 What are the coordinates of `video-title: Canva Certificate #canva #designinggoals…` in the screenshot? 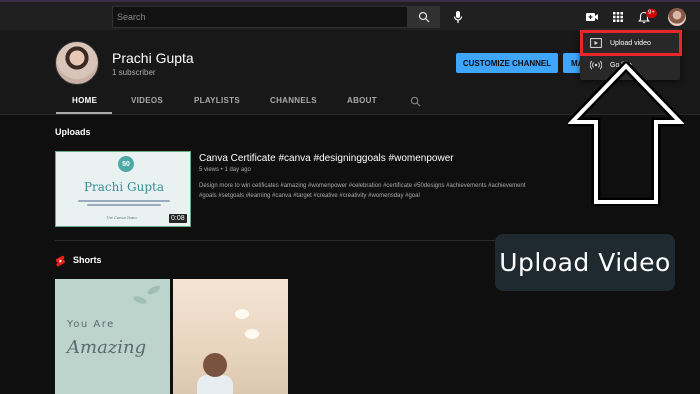 It's located at (326, 158).